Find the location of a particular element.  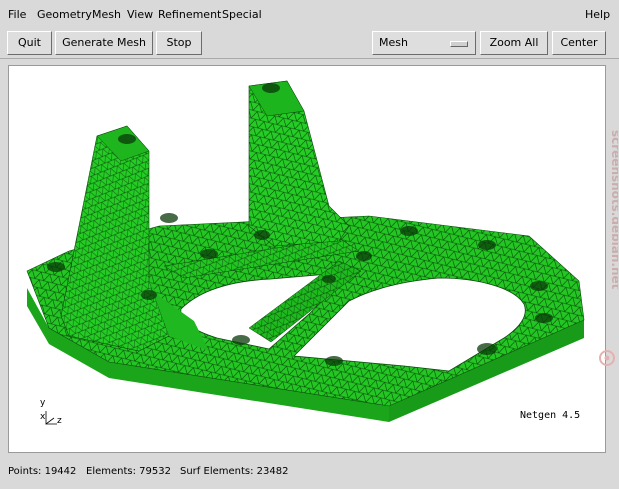

status-surf-elements: Surf Elements: 23482 is located at coordinates (234, 471).